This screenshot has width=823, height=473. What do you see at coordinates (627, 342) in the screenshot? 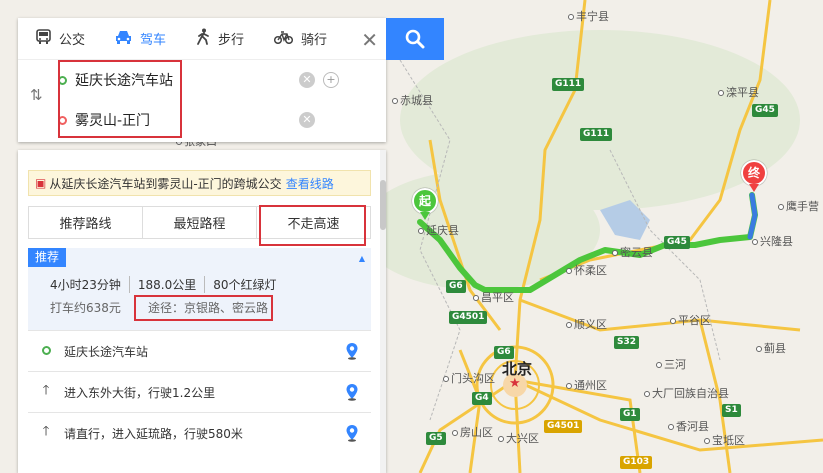
I see `road-shield: S32` at bounding box center [627, 342].